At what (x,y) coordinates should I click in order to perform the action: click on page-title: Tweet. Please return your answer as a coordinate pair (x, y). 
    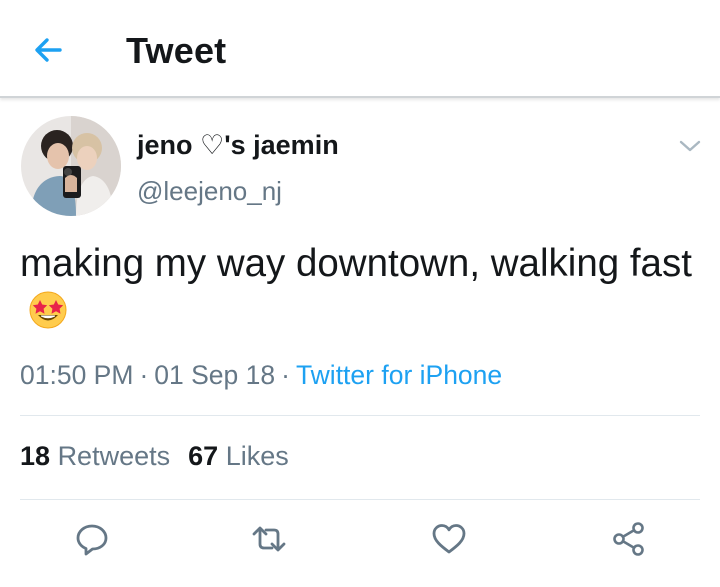
    Looking at the image, I should click on (176, 50).